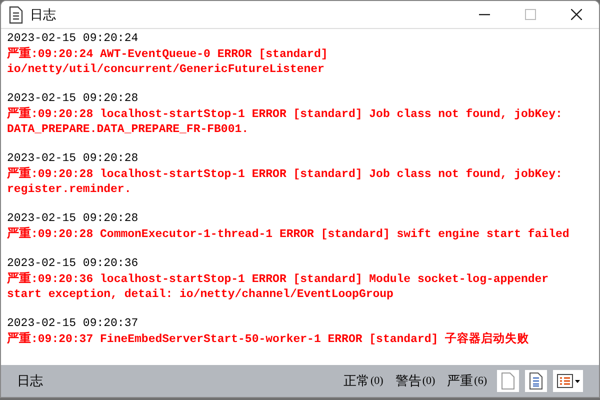 This screenshot has height=400, width=600. Describe the element at coordinates (364, 381) in the screenshot. I see `level-filter: 正常(0)` at that location.